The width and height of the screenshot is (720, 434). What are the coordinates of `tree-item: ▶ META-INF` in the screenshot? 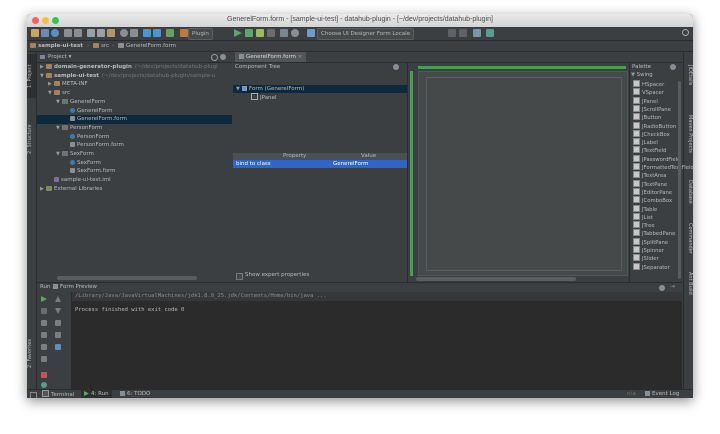 It's located at (62, 84).